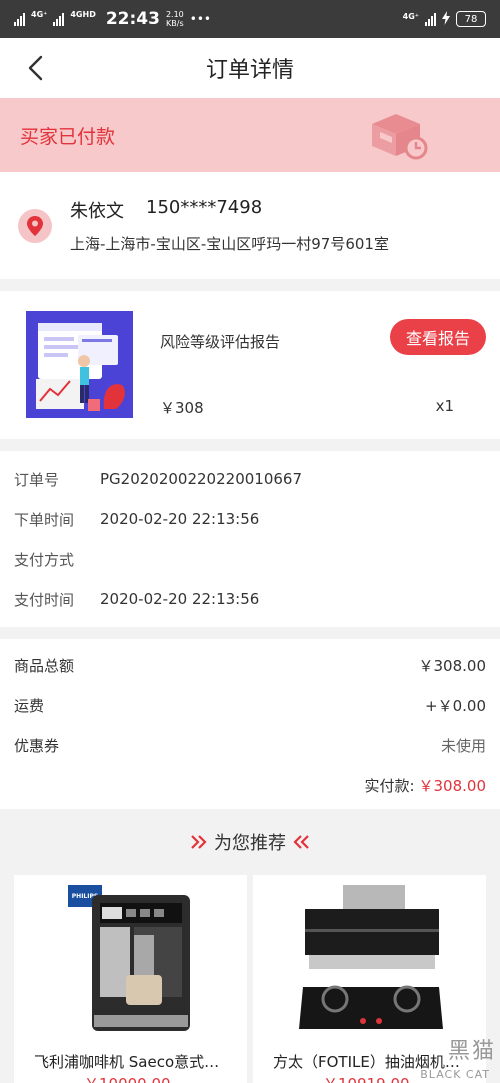 The height and width of the screenshot is (1083, 500). Describe the element at coordinates (463, 745) in the screenshot. I see `coupon-value: 未使用` at that location.